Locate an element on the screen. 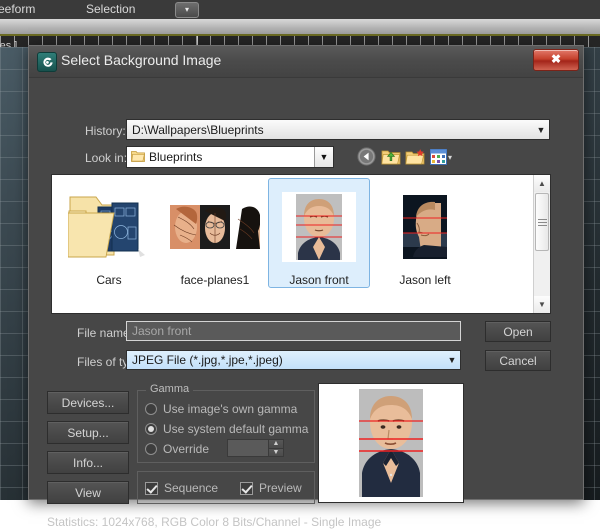 The height and width of the screenshot is (529, 600). checkbox-preview: Preview is located at coordinates (271, 488).